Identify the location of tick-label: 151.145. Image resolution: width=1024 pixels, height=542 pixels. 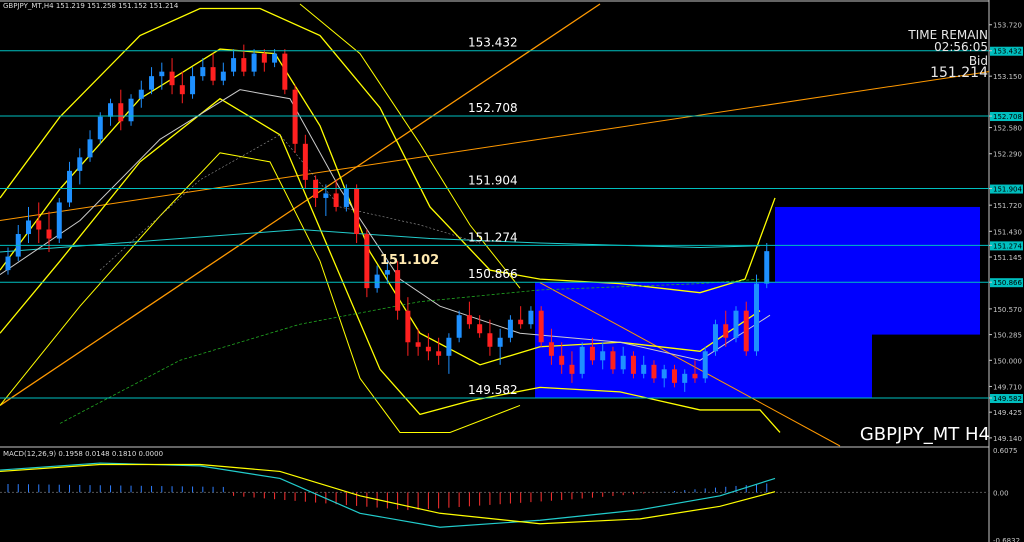
(1007, 258).